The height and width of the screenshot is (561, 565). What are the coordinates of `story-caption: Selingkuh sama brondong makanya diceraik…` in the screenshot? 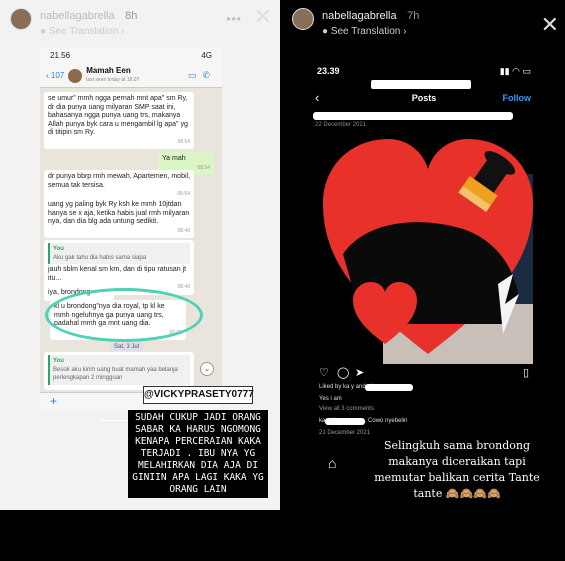 It's located at (457, 469).